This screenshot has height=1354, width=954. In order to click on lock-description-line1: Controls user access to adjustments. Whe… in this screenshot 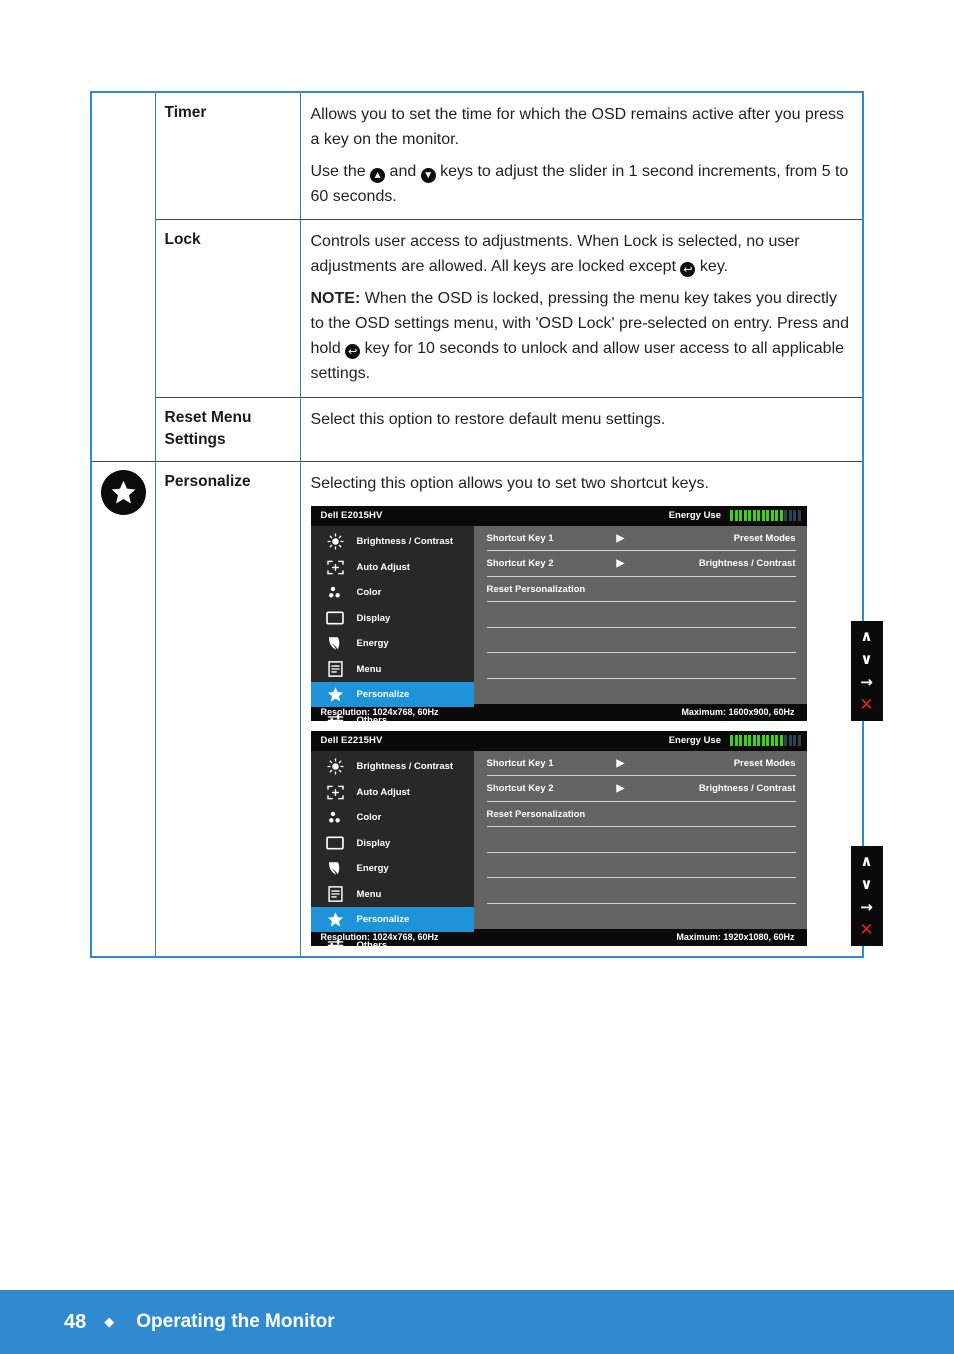, I will do `click(581, 254)`.